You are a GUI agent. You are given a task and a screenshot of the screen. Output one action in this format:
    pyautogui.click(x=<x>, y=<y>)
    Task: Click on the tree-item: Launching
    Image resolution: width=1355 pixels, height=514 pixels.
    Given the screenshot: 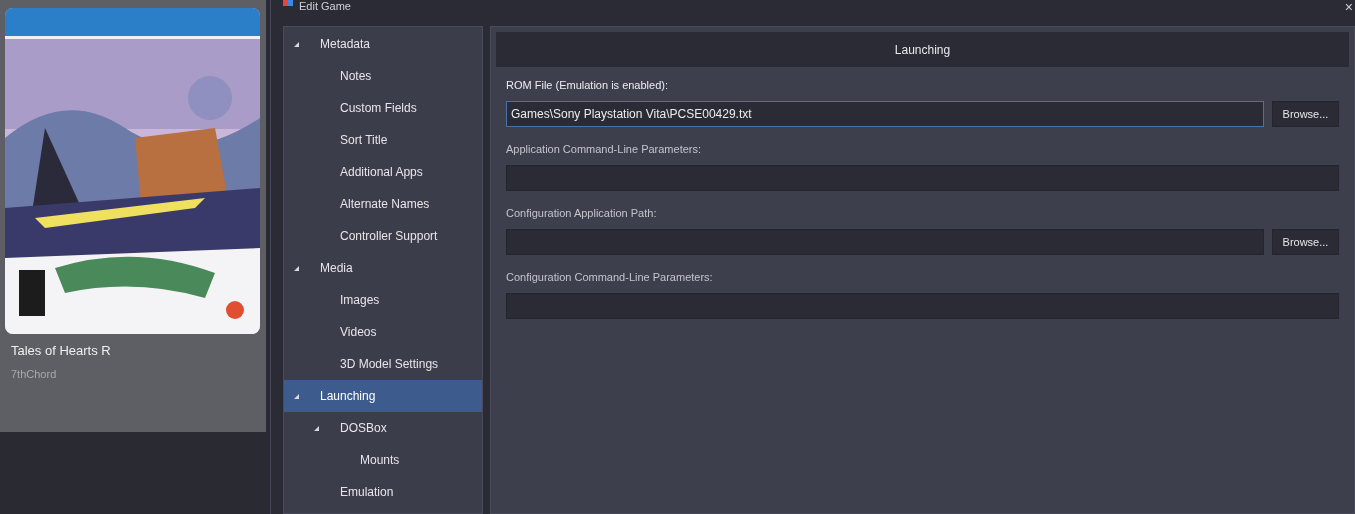 What is the action you would take?
    pyautogui.click(x=383, y=396)
    